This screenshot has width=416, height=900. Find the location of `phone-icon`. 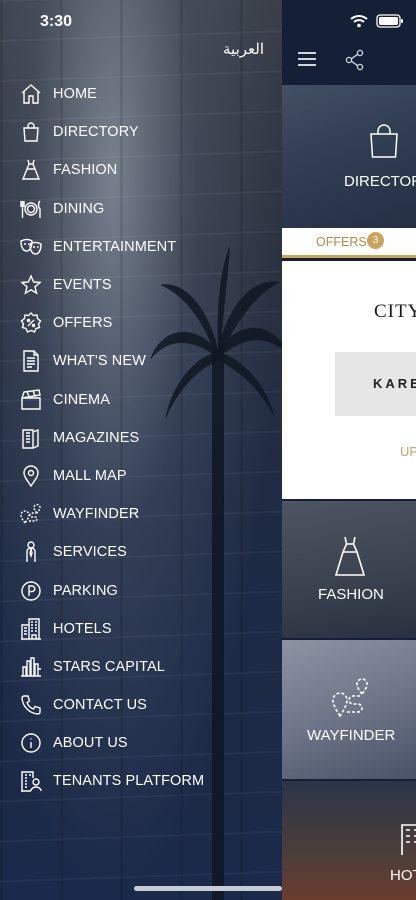

phone-icon is located at coordinates (31, 705).